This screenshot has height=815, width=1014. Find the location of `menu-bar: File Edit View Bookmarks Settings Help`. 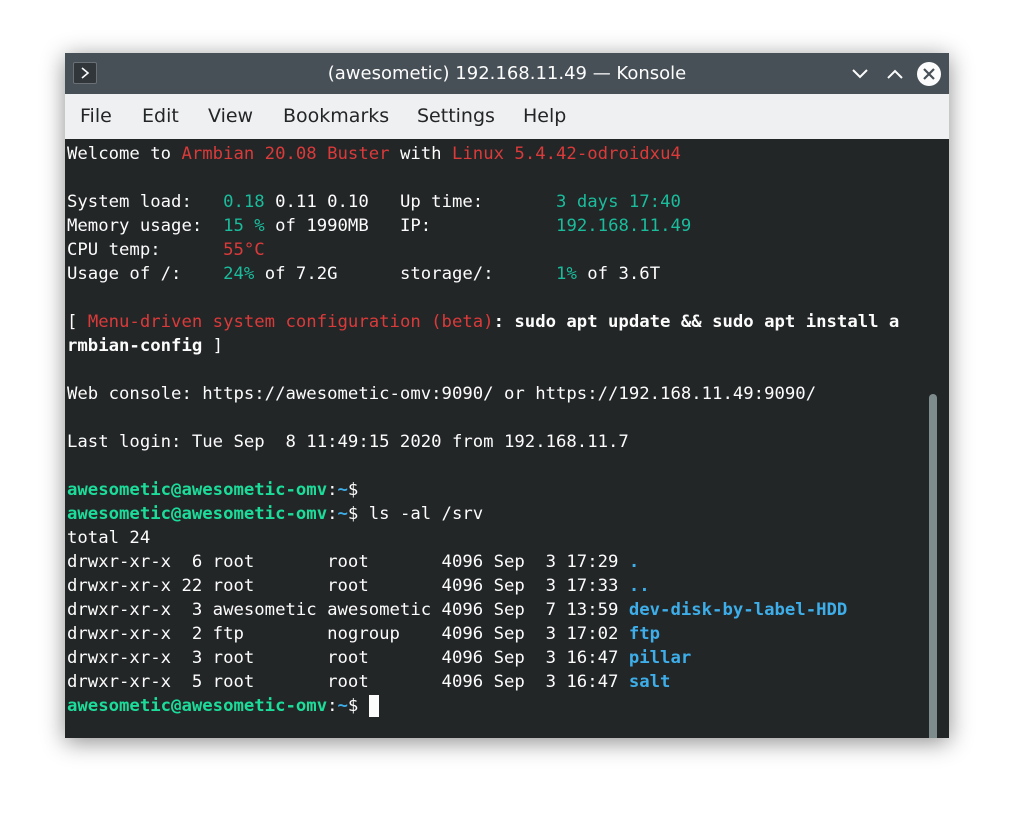

menu-bar: File Edit View Bookmarks Settings Help is located at coordinates (507, 116).